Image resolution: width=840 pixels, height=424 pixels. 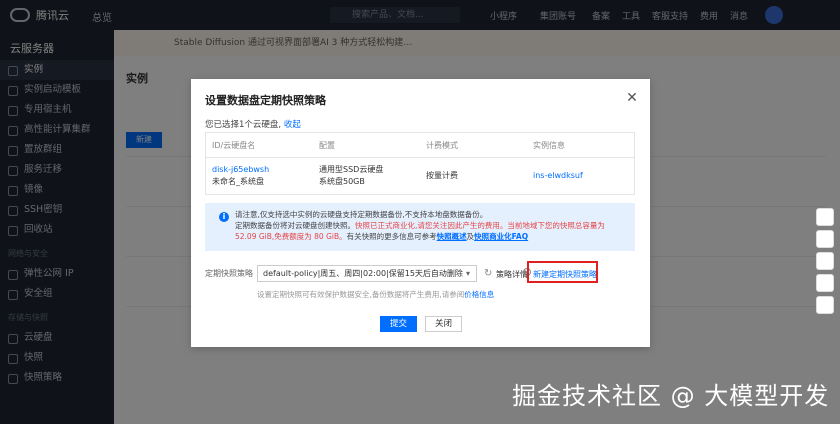 I want to click on edit-icon, so click(x=825, y=261).